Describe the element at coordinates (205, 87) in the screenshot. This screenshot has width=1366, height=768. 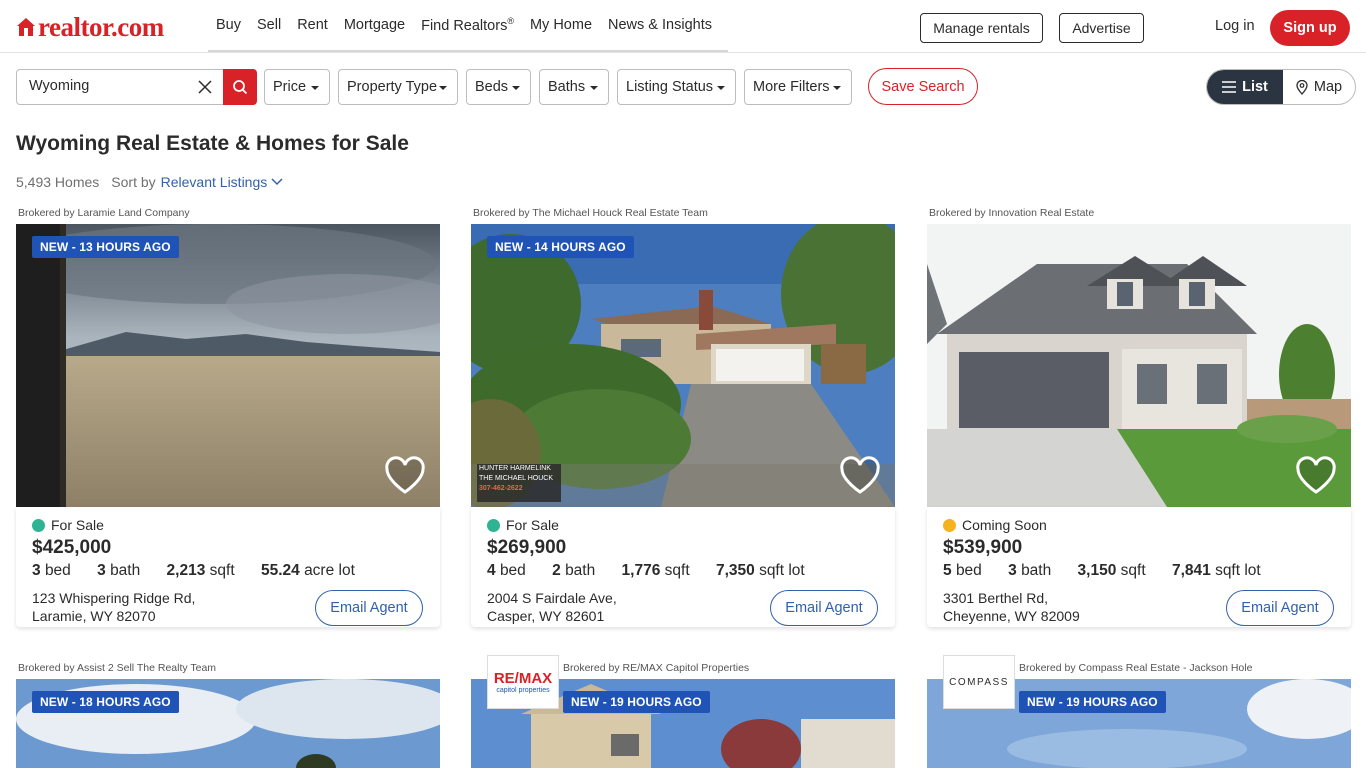
I see `clear-search-icon` at that location.